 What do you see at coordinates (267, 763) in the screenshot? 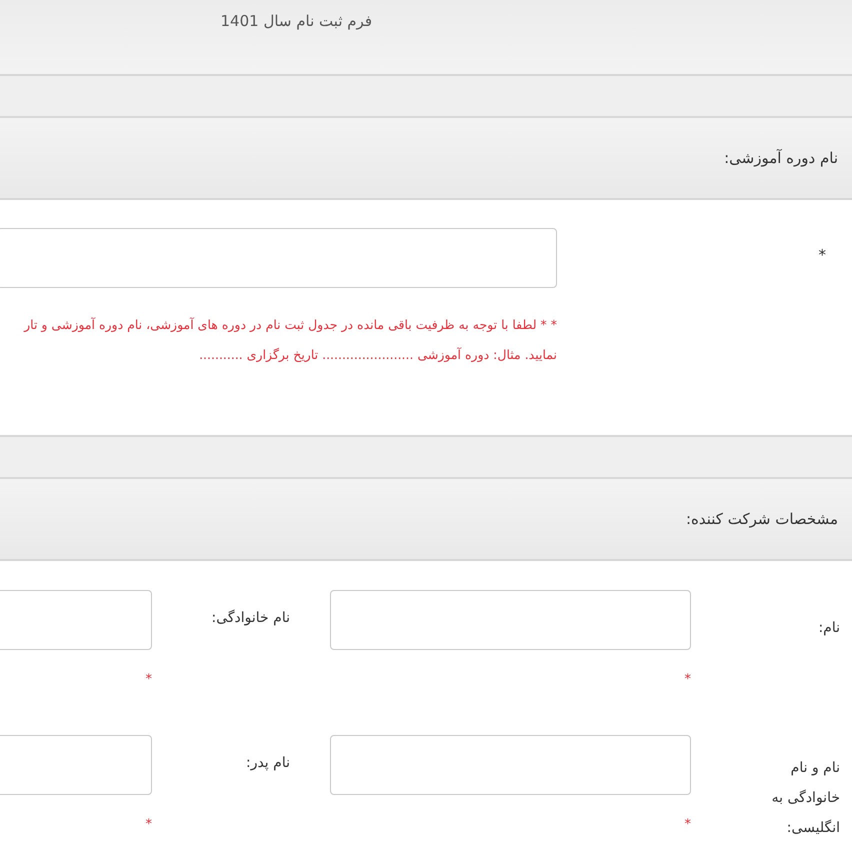
I see `field-label: نام پدر:` at bounding box center [267, 763].